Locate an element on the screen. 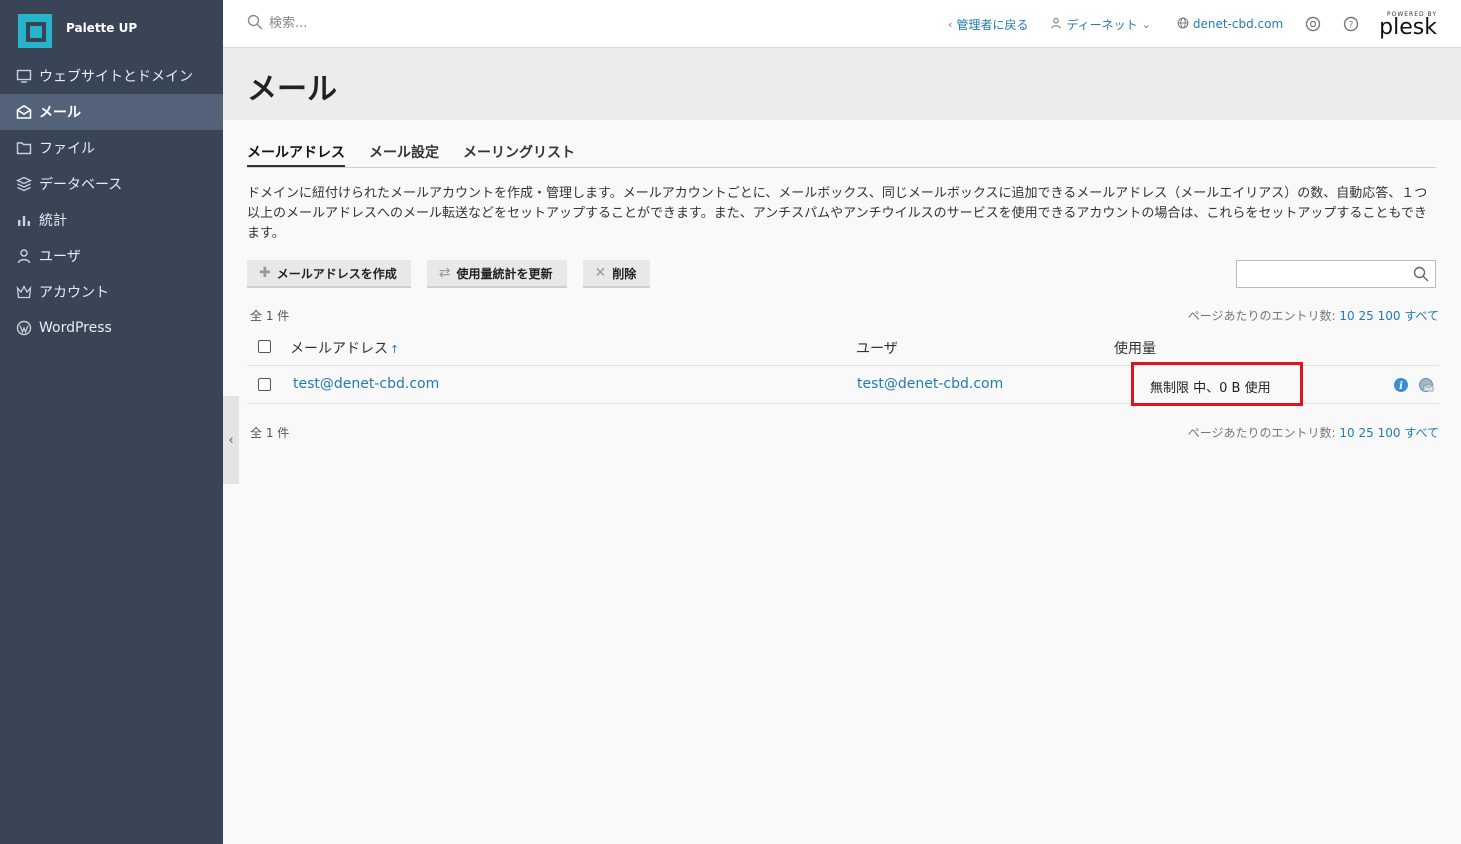 The width and height of the screenshot is (1461, 844). brand: Palette UP is located at coordinates (111, 28).